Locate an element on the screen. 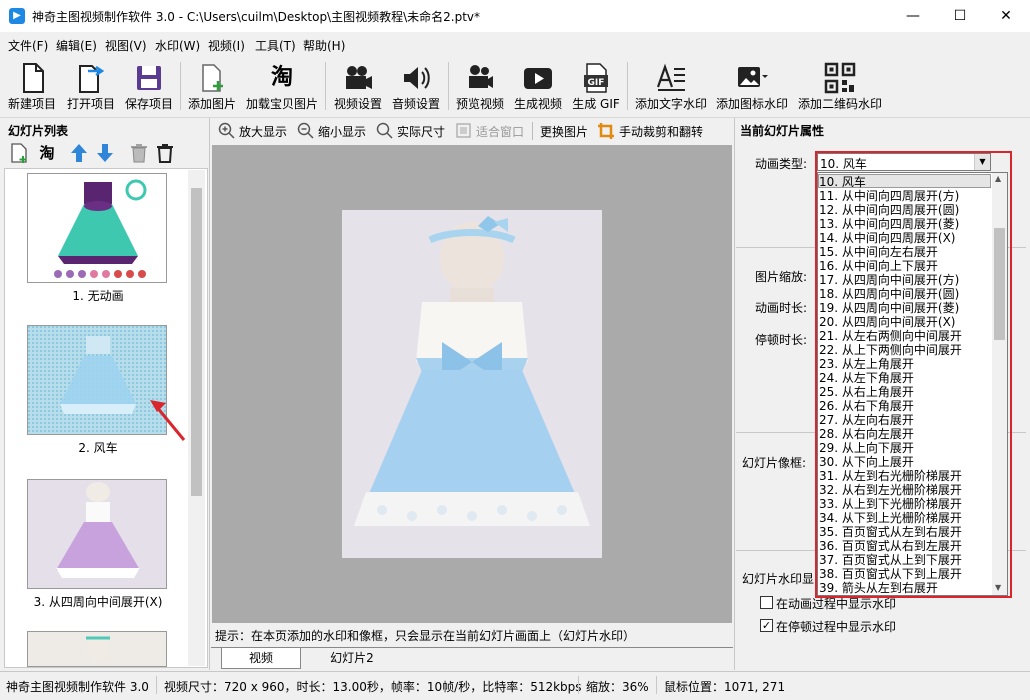  video-camera-icon is located at coordinates (359, 77).